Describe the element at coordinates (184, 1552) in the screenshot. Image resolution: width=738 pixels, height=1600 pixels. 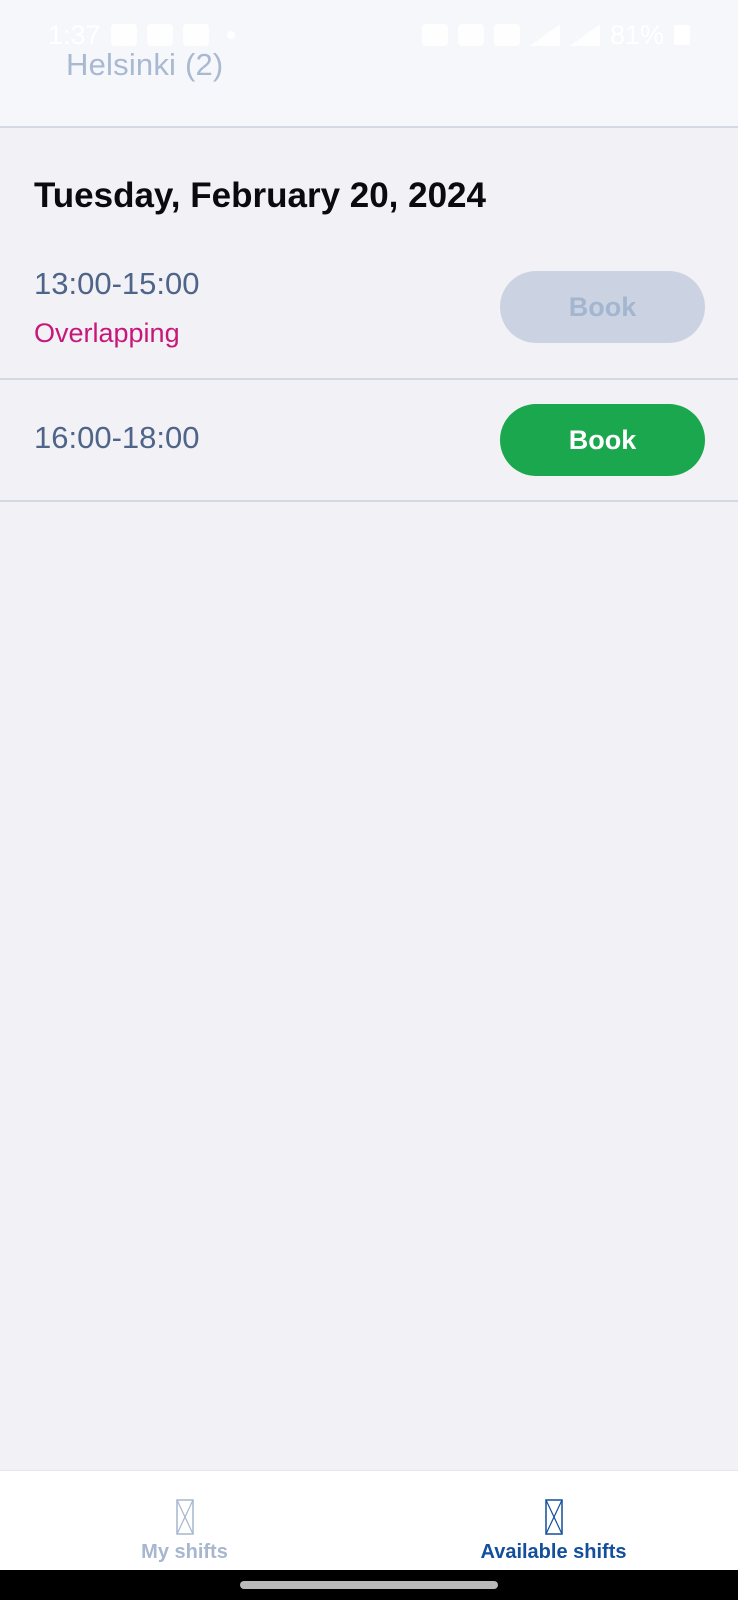
I see `nav-label-my-shifts: My shifts` at that location.